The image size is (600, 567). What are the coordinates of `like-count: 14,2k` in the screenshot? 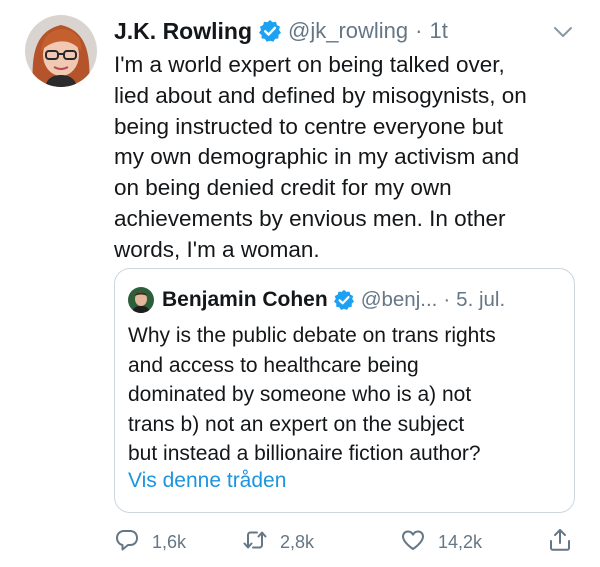 It's located at (460, 541).